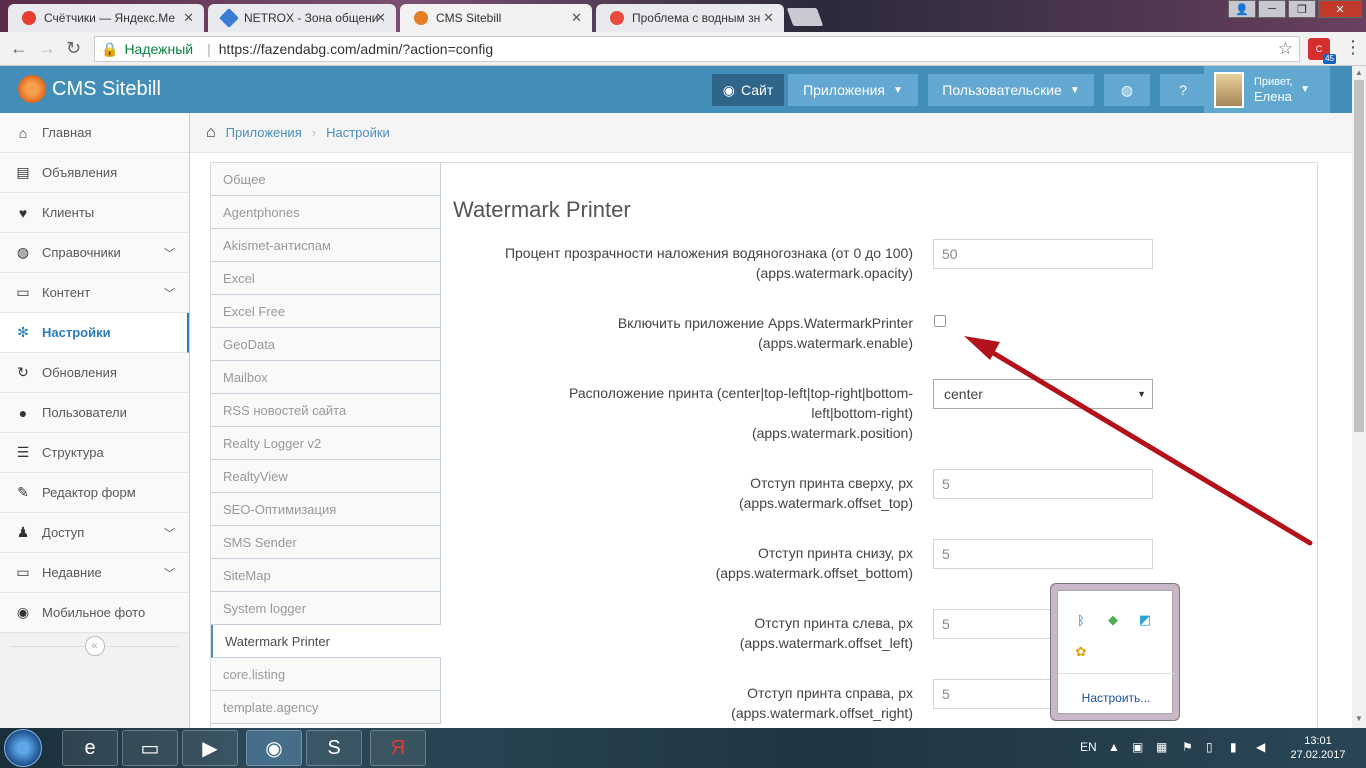 The height and width of the screenshot is (768, 1366). What do you see at coordinates (1113, 620) in the screenshot?
I see `app-tray-icon: ◆` at bounding box center [1113, 620].